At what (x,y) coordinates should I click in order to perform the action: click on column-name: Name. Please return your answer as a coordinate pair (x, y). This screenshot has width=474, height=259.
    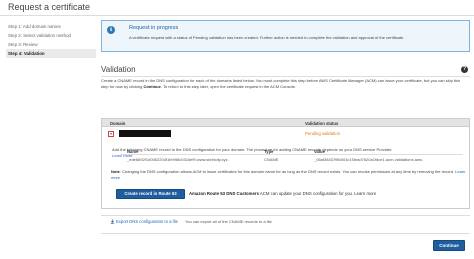
    Looking at the image, I should click on (133, 151).